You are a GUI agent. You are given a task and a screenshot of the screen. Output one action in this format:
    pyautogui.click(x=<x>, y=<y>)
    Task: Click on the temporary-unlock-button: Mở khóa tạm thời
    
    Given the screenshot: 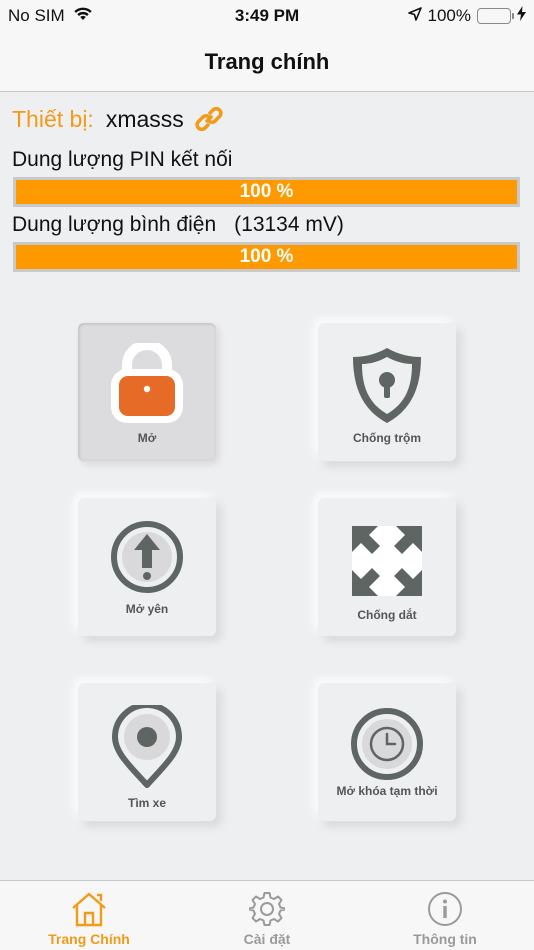 What is the action you would take?
    pyautogui.click(x=387, y=752)
    